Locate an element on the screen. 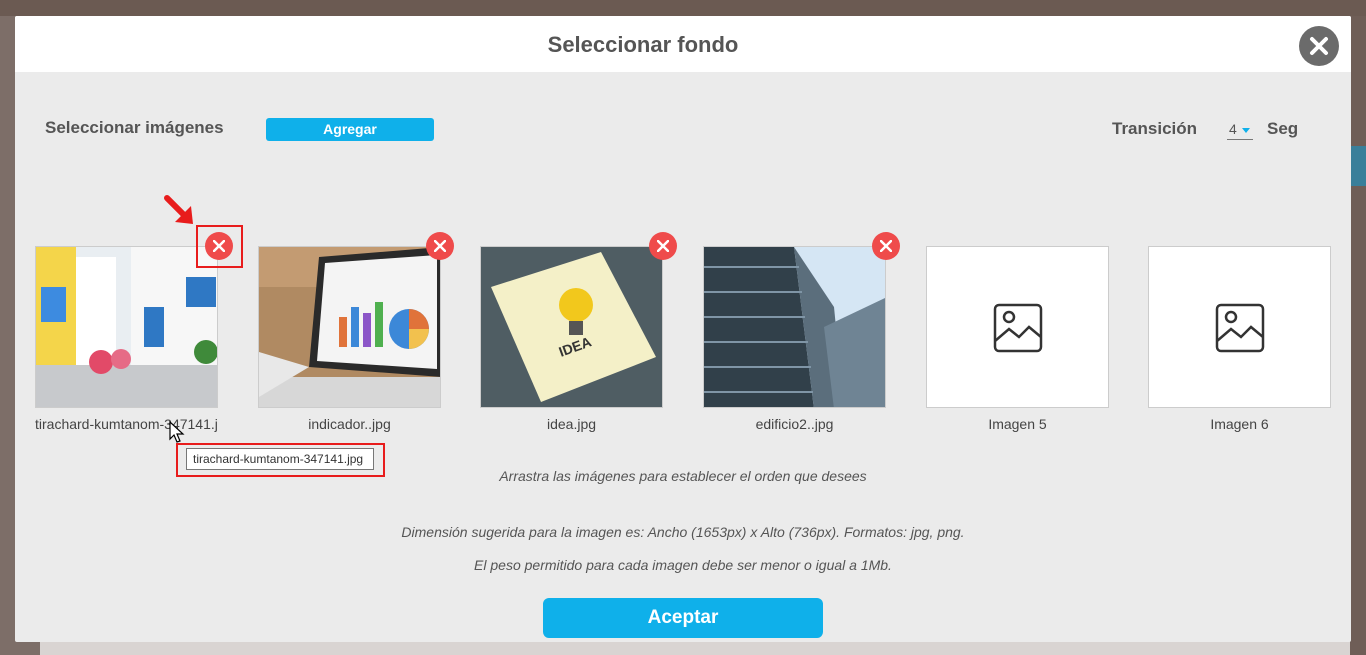 The height and width of the screenshot is (655, 1366). image-thumbnail-6: Imagen 6 is located at coordinates (1239, 339).